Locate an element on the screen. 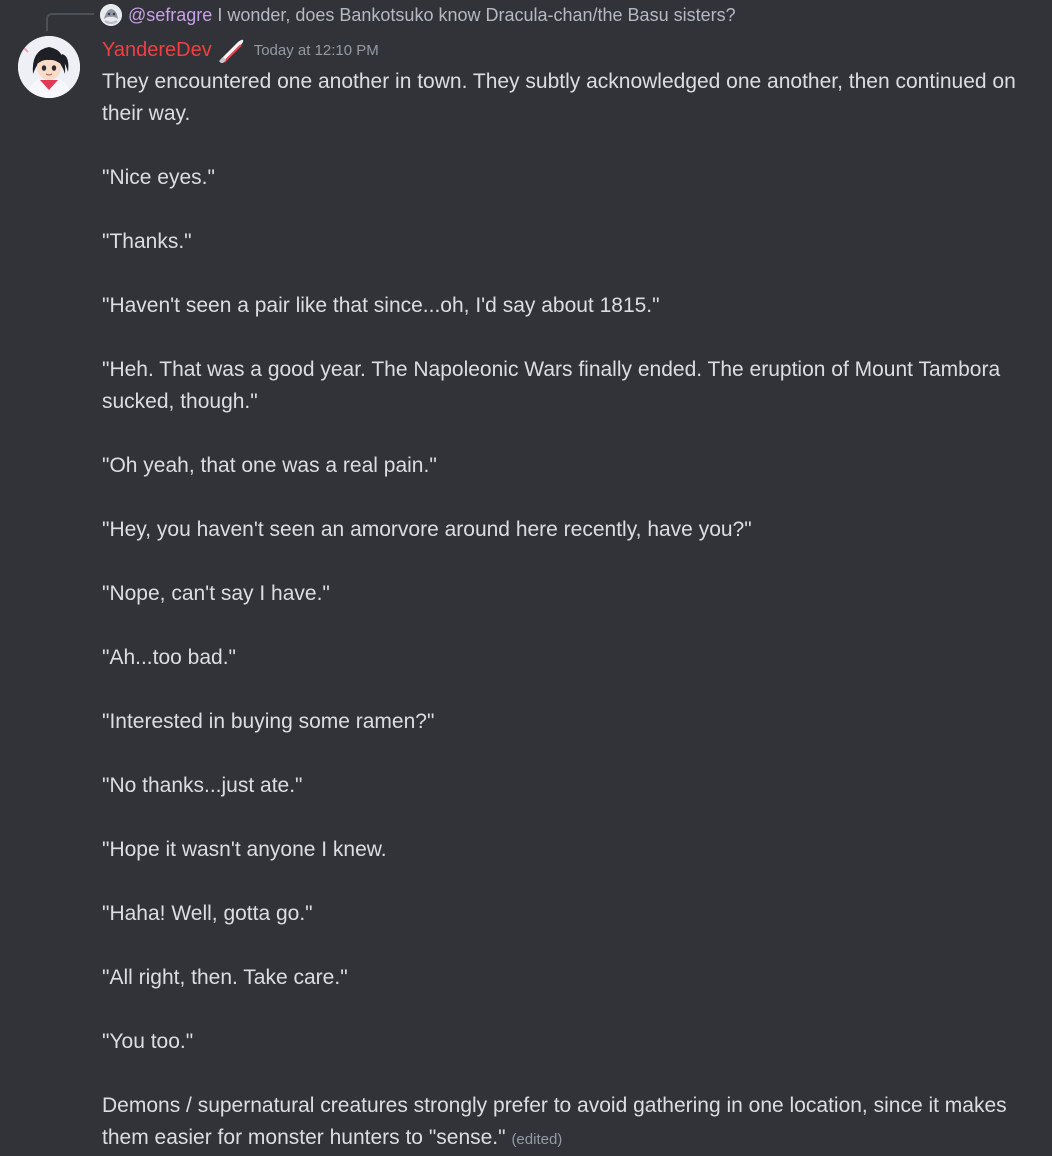 The image size is (1052, 1156). reply-mention: @sefragre is located at coordinates (170, 15).